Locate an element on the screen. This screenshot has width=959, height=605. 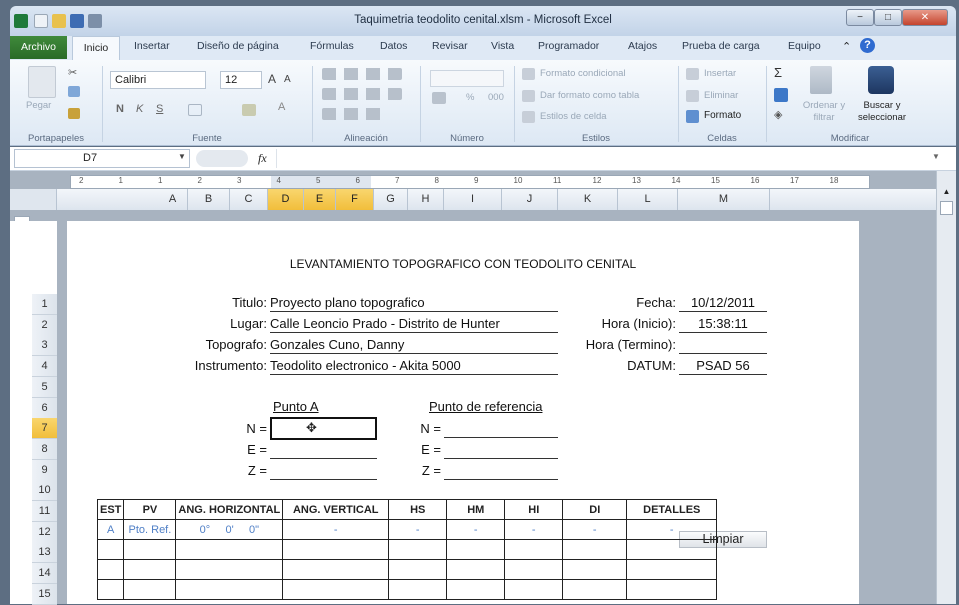
sort-filter-button: Ordenar y filtrar is located at coordinates (824, 112).